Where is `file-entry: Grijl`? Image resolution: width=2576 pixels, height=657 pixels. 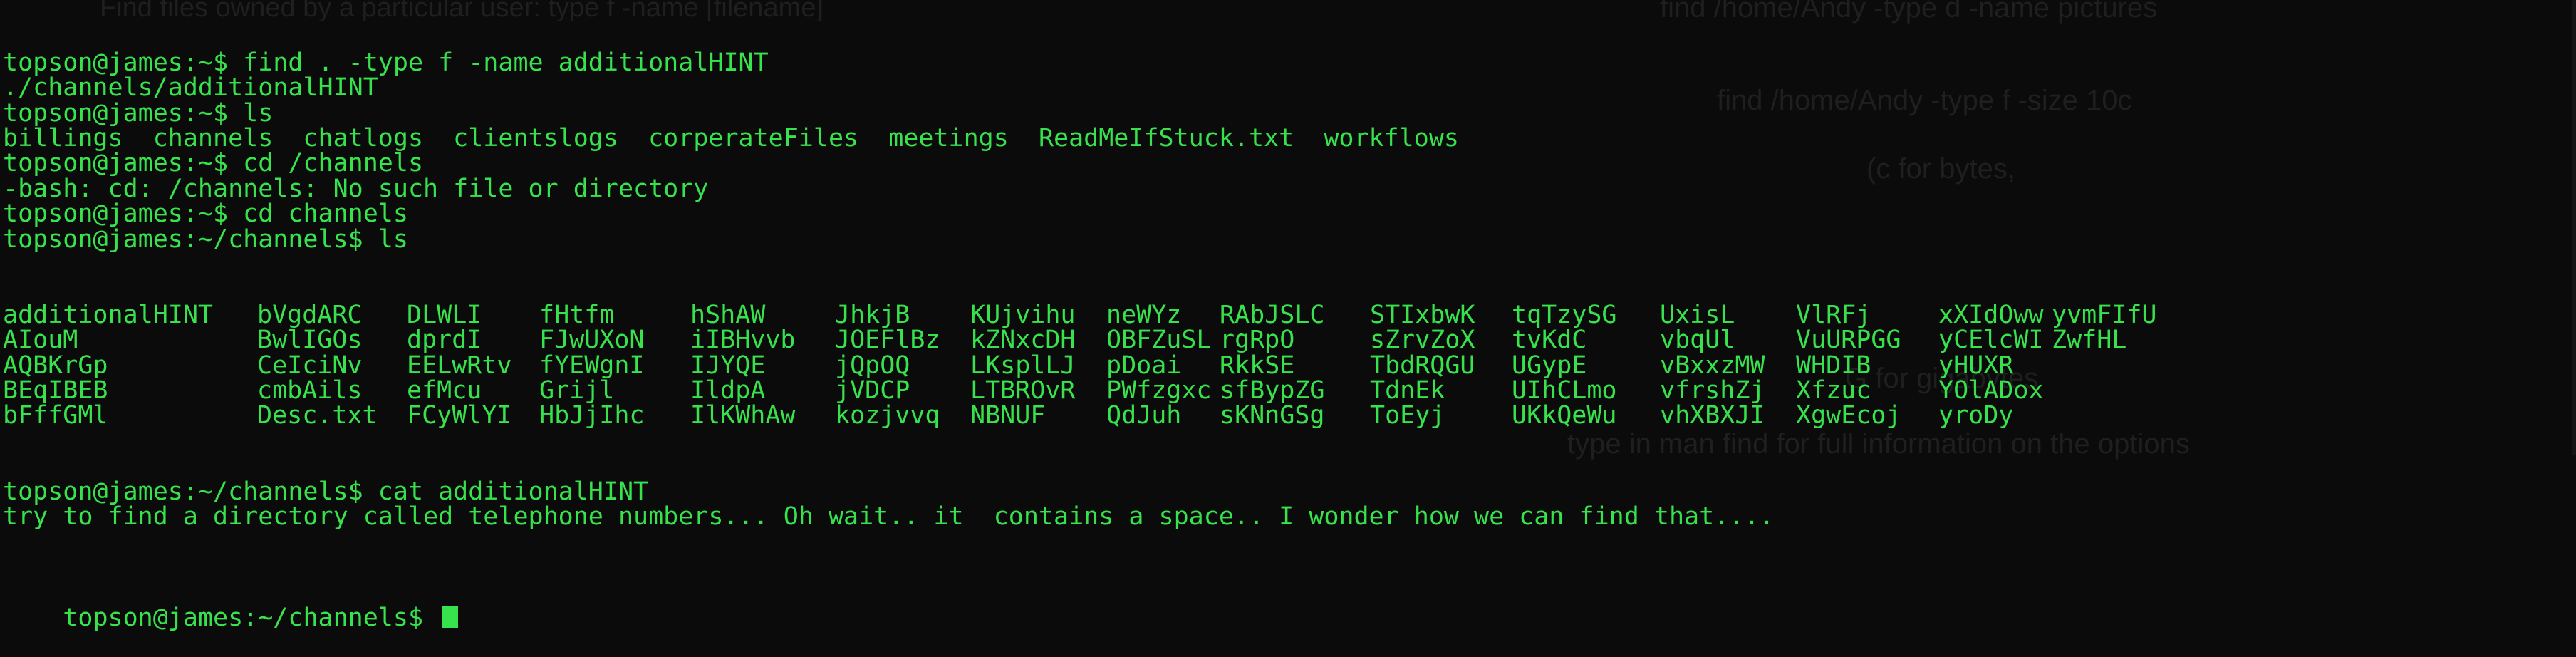 file-entry: Grijl is located at coordinates (577, 390).